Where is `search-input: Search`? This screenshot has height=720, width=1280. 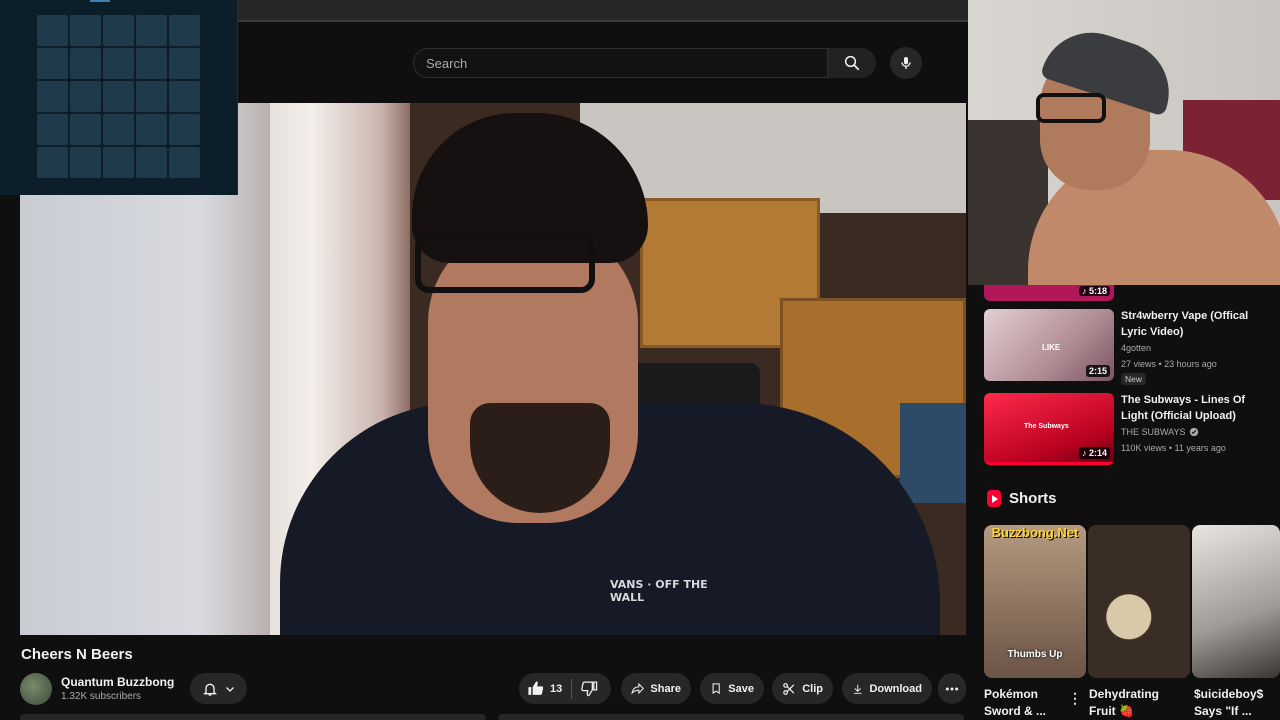 search-input: Search is located at coordinates (620, 63).